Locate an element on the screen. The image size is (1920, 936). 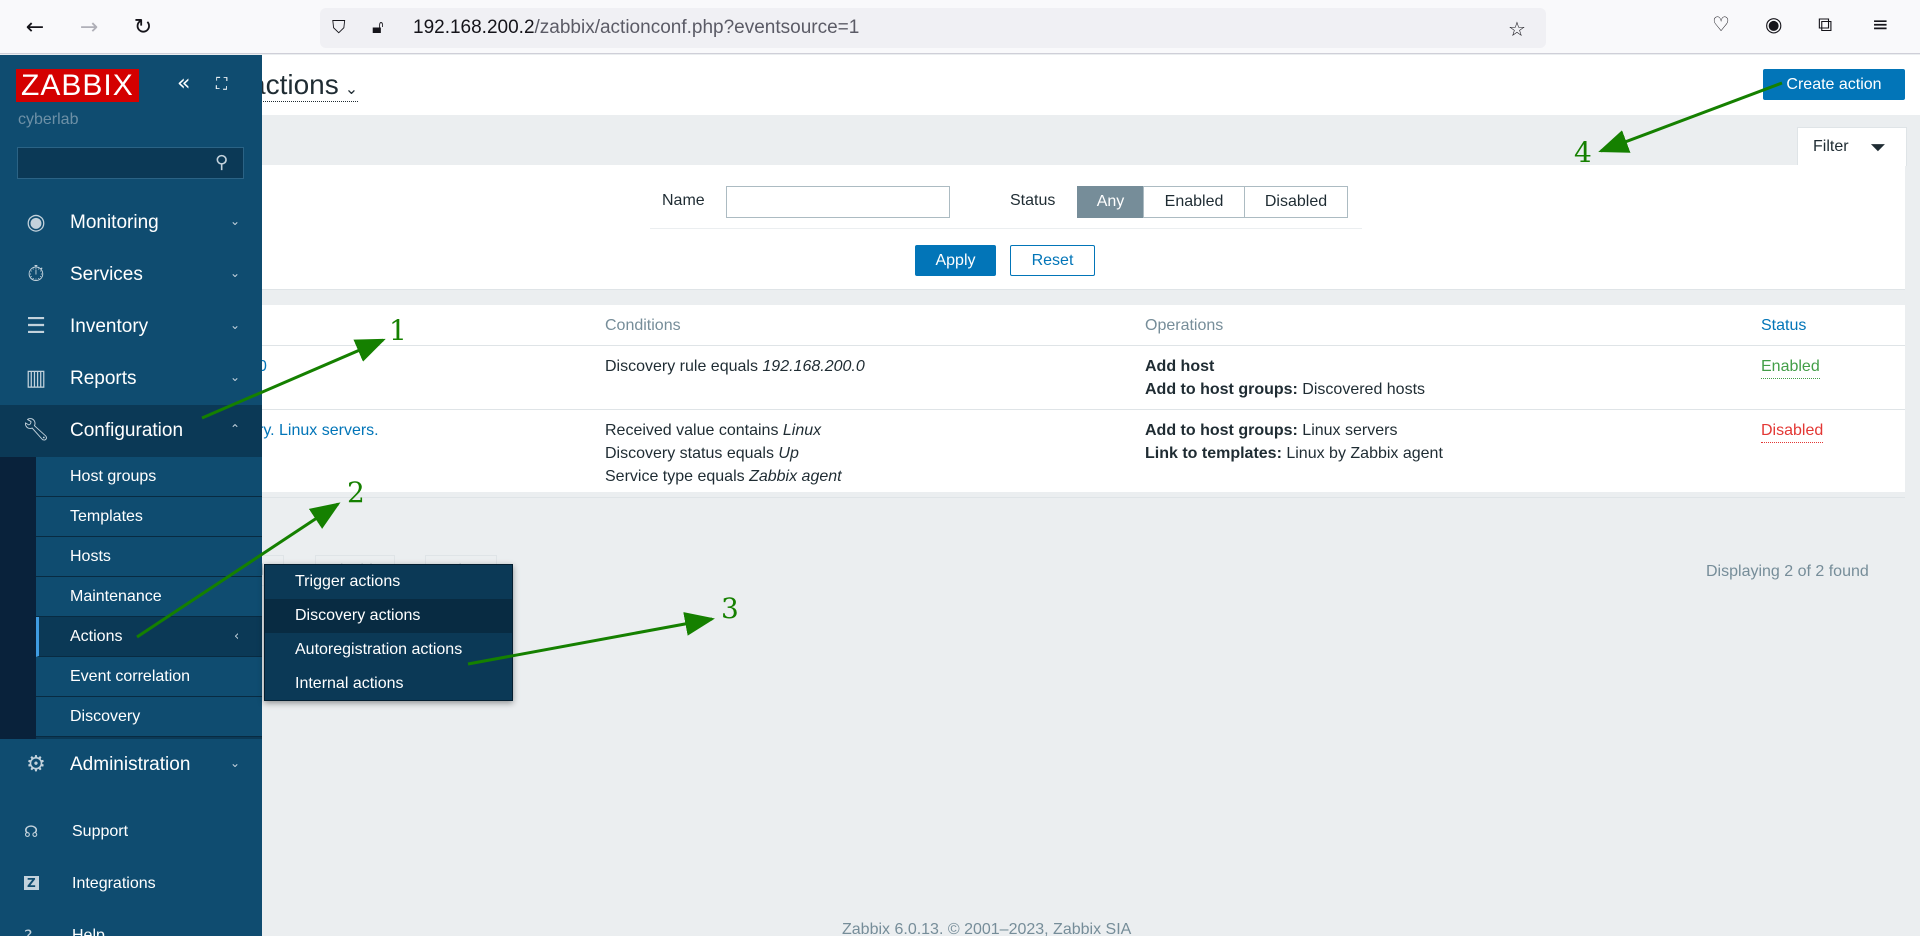
back-icon: ← is located at coordinates (35, 27).